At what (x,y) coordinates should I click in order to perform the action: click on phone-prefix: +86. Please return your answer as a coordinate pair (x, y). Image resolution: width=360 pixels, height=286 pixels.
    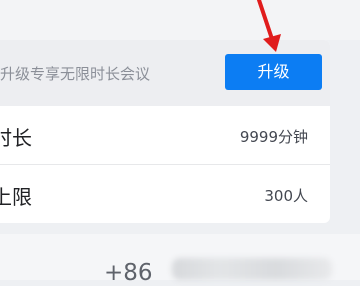
    Looking at the image, I should click on (128, 273).